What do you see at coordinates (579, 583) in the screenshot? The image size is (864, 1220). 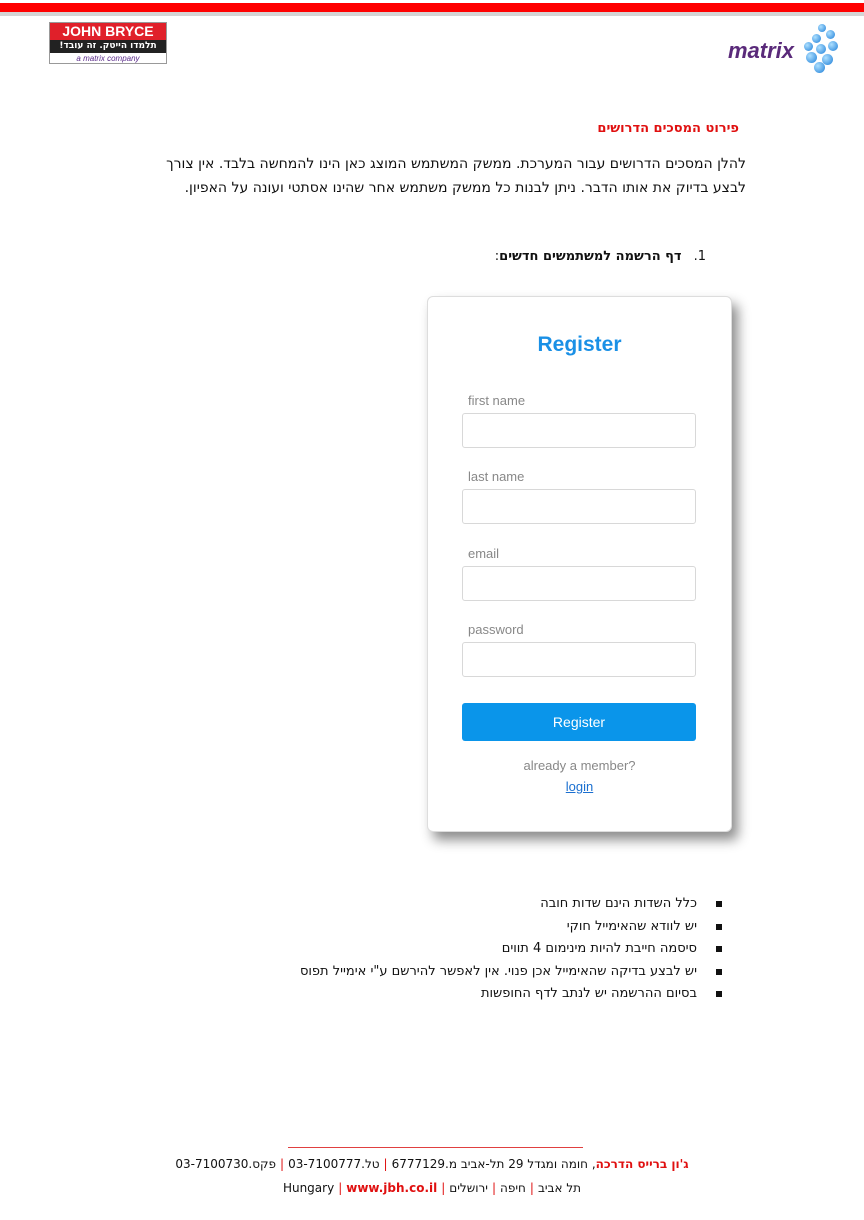 I see `email-input` at bounding box center [579, 583].